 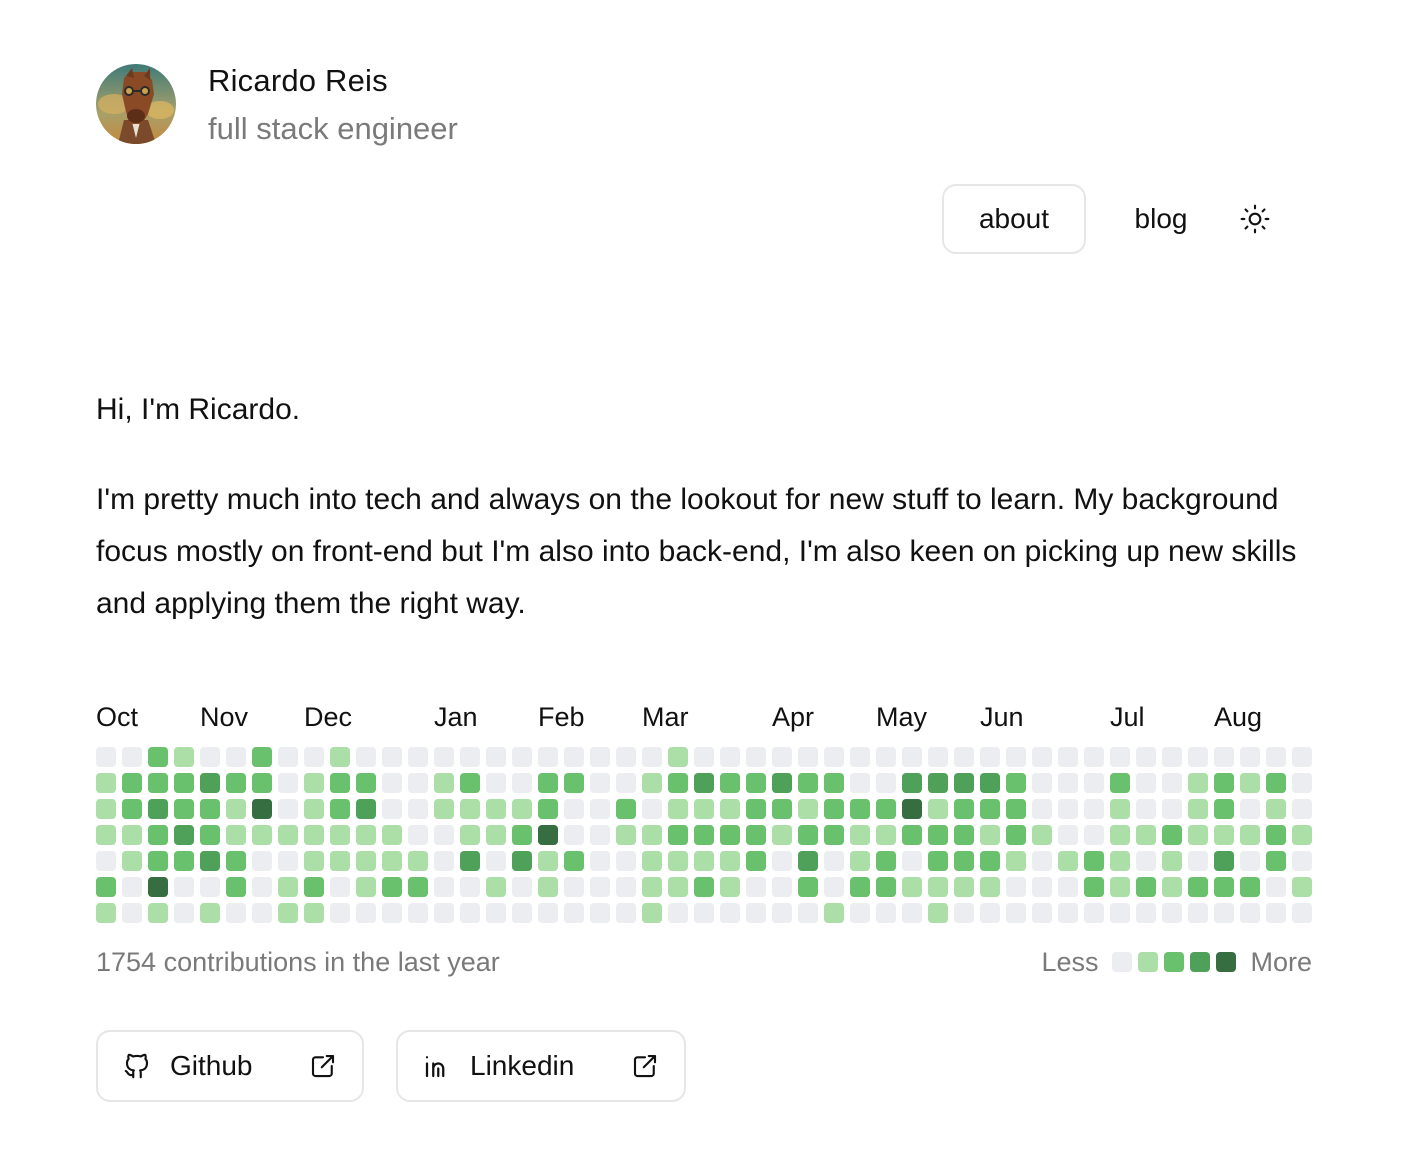 What do you see at coordinates (1014, 219) in the screenshot?
I see `nav-about-button: about` at bounding box center [1014, 219].